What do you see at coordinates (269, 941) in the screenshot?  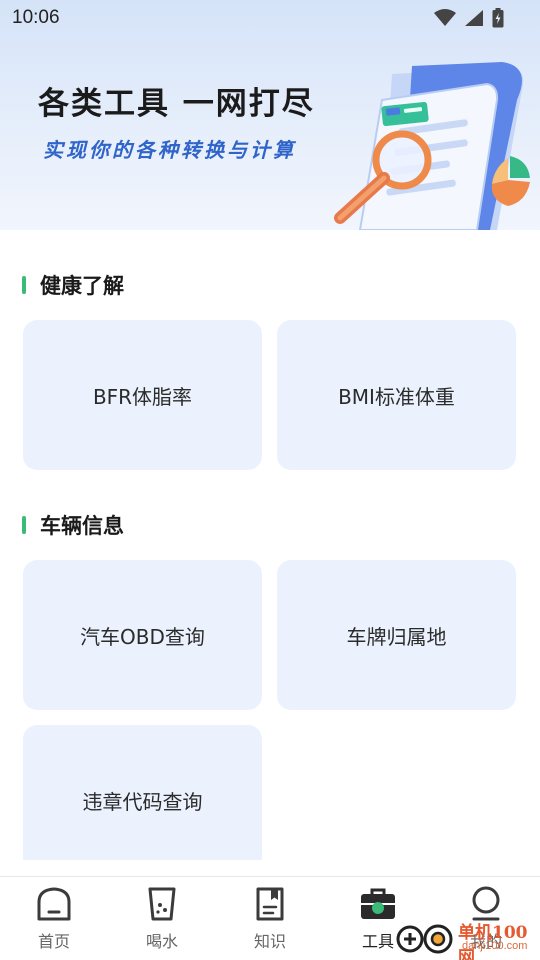 I see `tab-label: 知识` at bounding box center [269, 941].